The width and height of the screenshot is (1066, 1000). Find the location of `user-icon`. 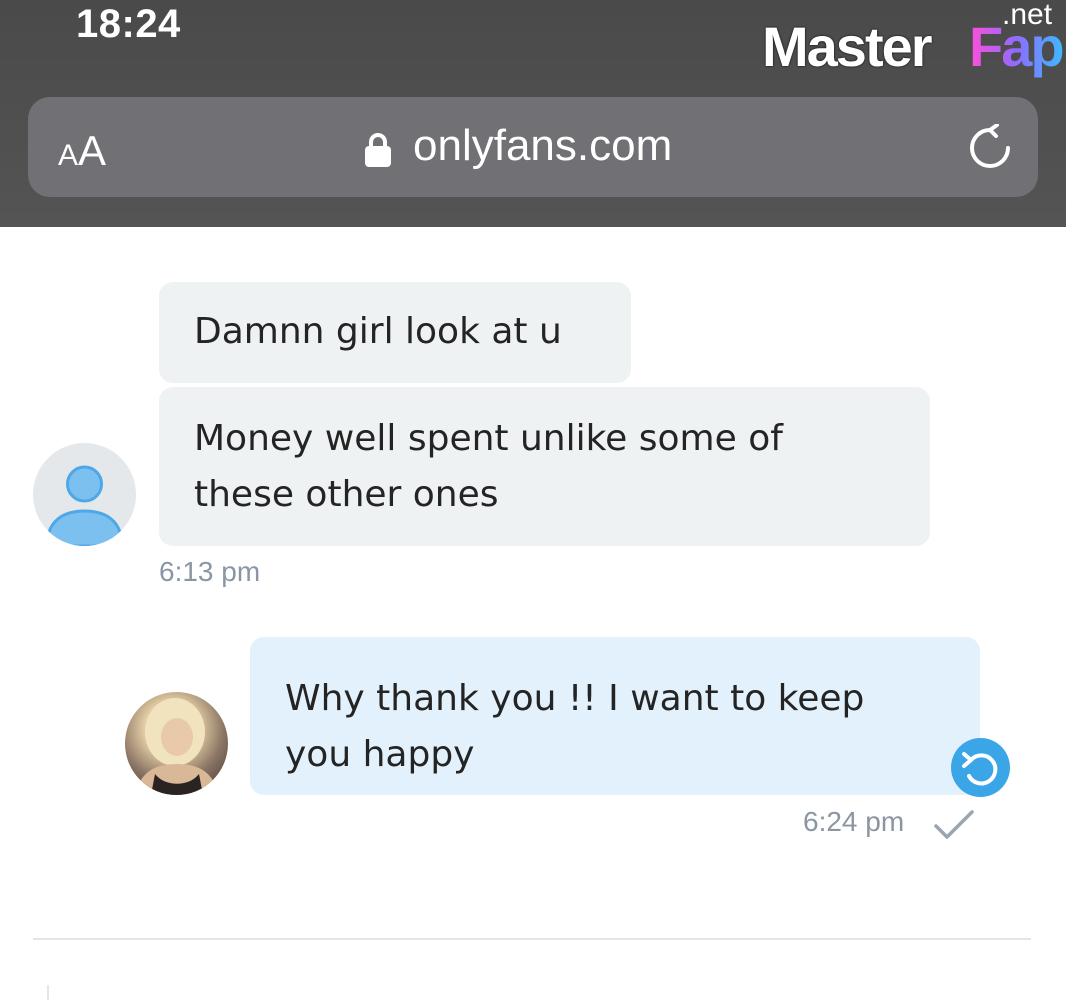

user-icon is located at coordinates (84, 505).